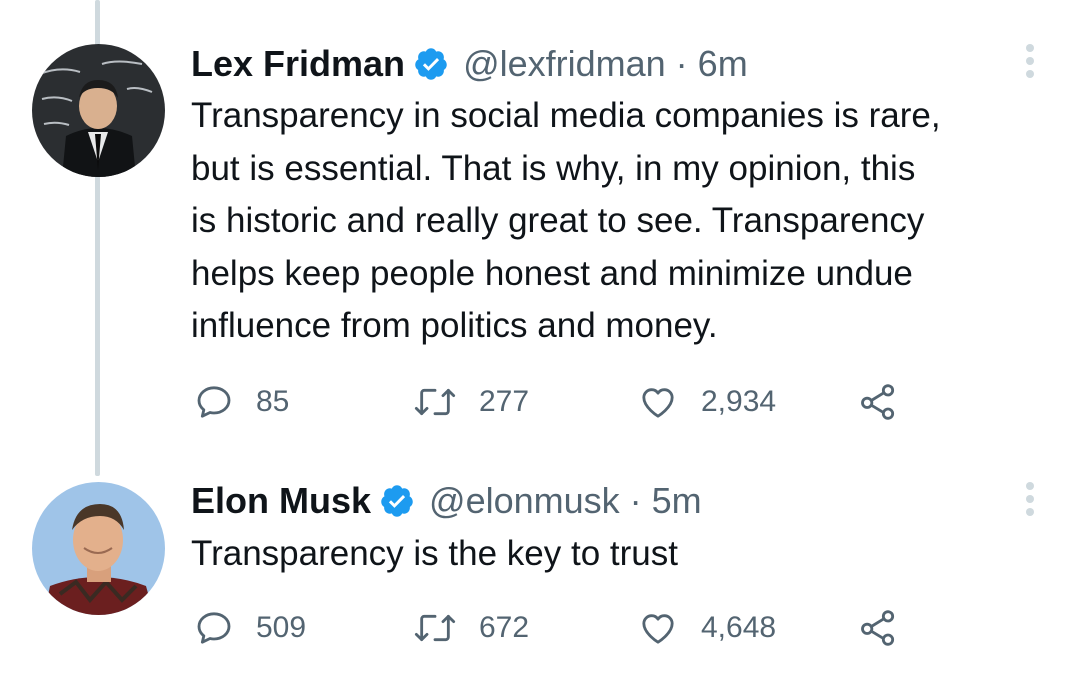  I want to click on author-name: Lex Fridman, so click(298, 64).